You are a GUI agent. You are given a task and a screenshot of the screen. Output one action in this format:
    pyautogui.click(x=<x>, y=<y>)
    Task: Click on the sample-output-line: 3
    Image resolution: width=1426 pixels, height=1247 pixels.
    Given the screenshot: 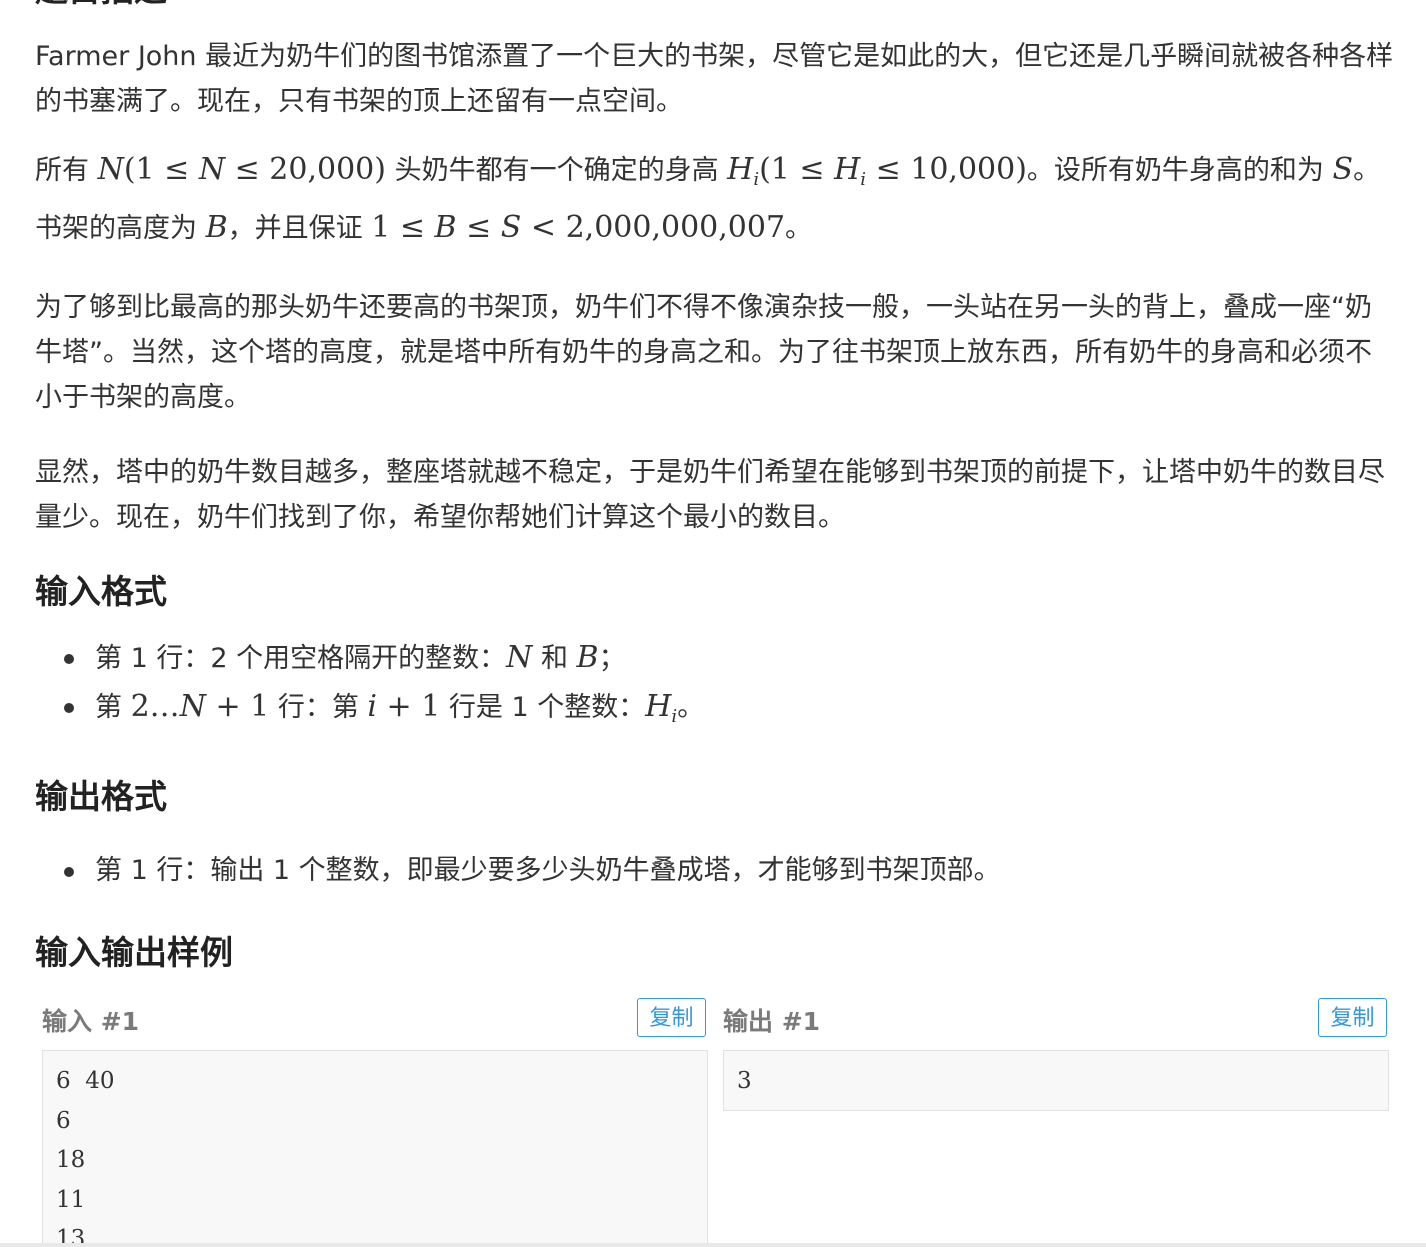 What is the action you would take?
    pyautogui.click(x=744, y=1081)
    